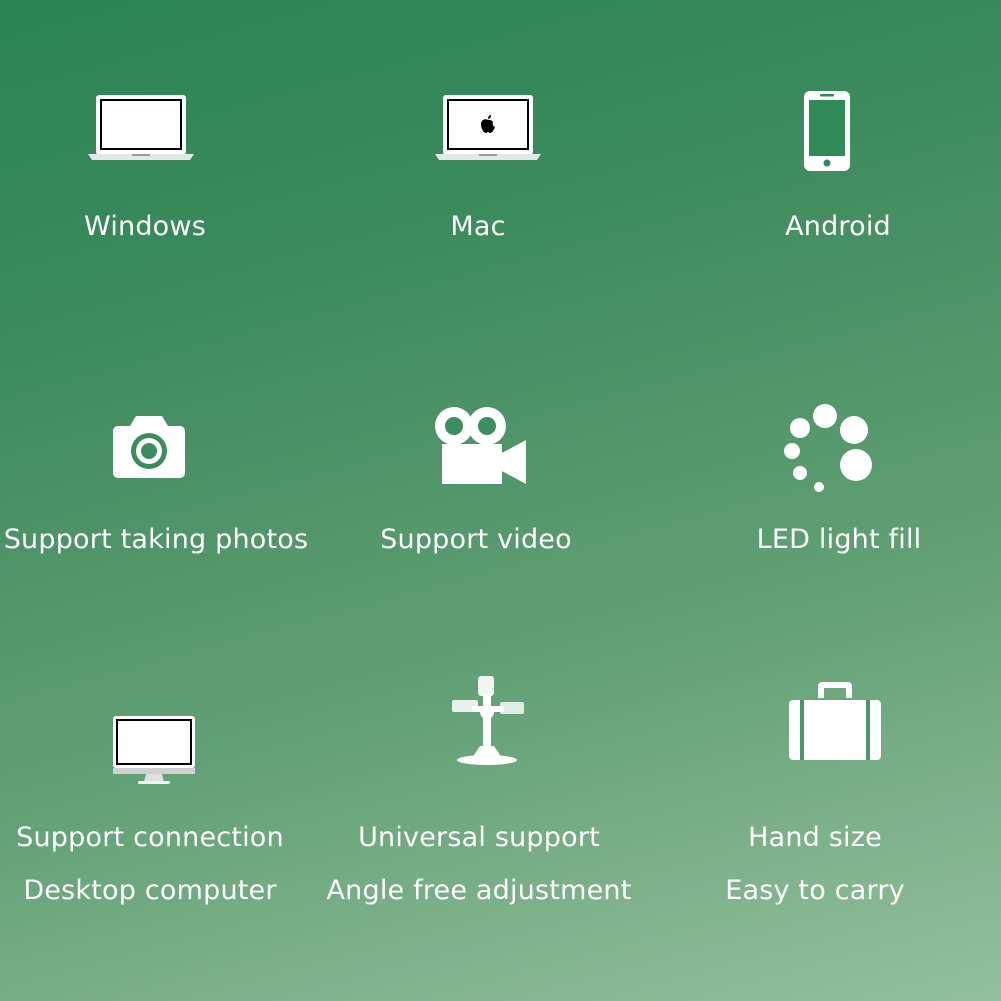 This screenshot has height=1001, width=1001. What do you see at coordinates (149, 447) in the screenshot?
I see `camera-icon` at bounding box center [149, 447].